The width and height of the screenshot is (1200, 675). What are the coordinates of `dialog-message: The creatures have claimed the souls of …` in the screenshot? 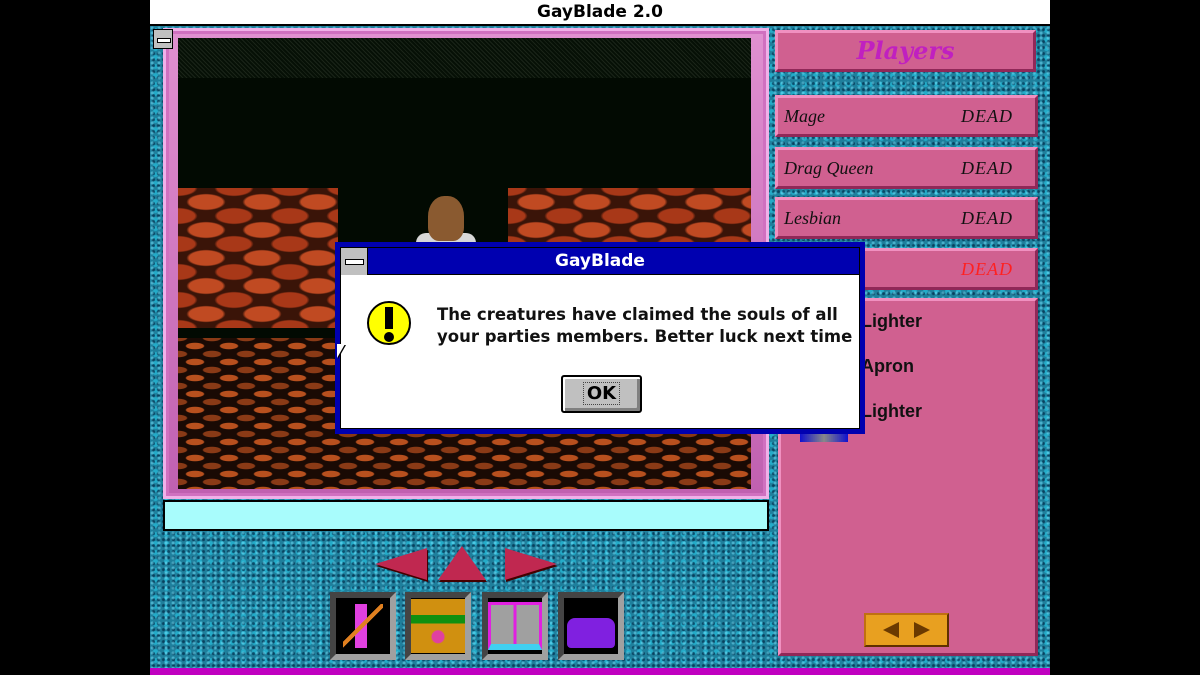 It's located at (645, 325).